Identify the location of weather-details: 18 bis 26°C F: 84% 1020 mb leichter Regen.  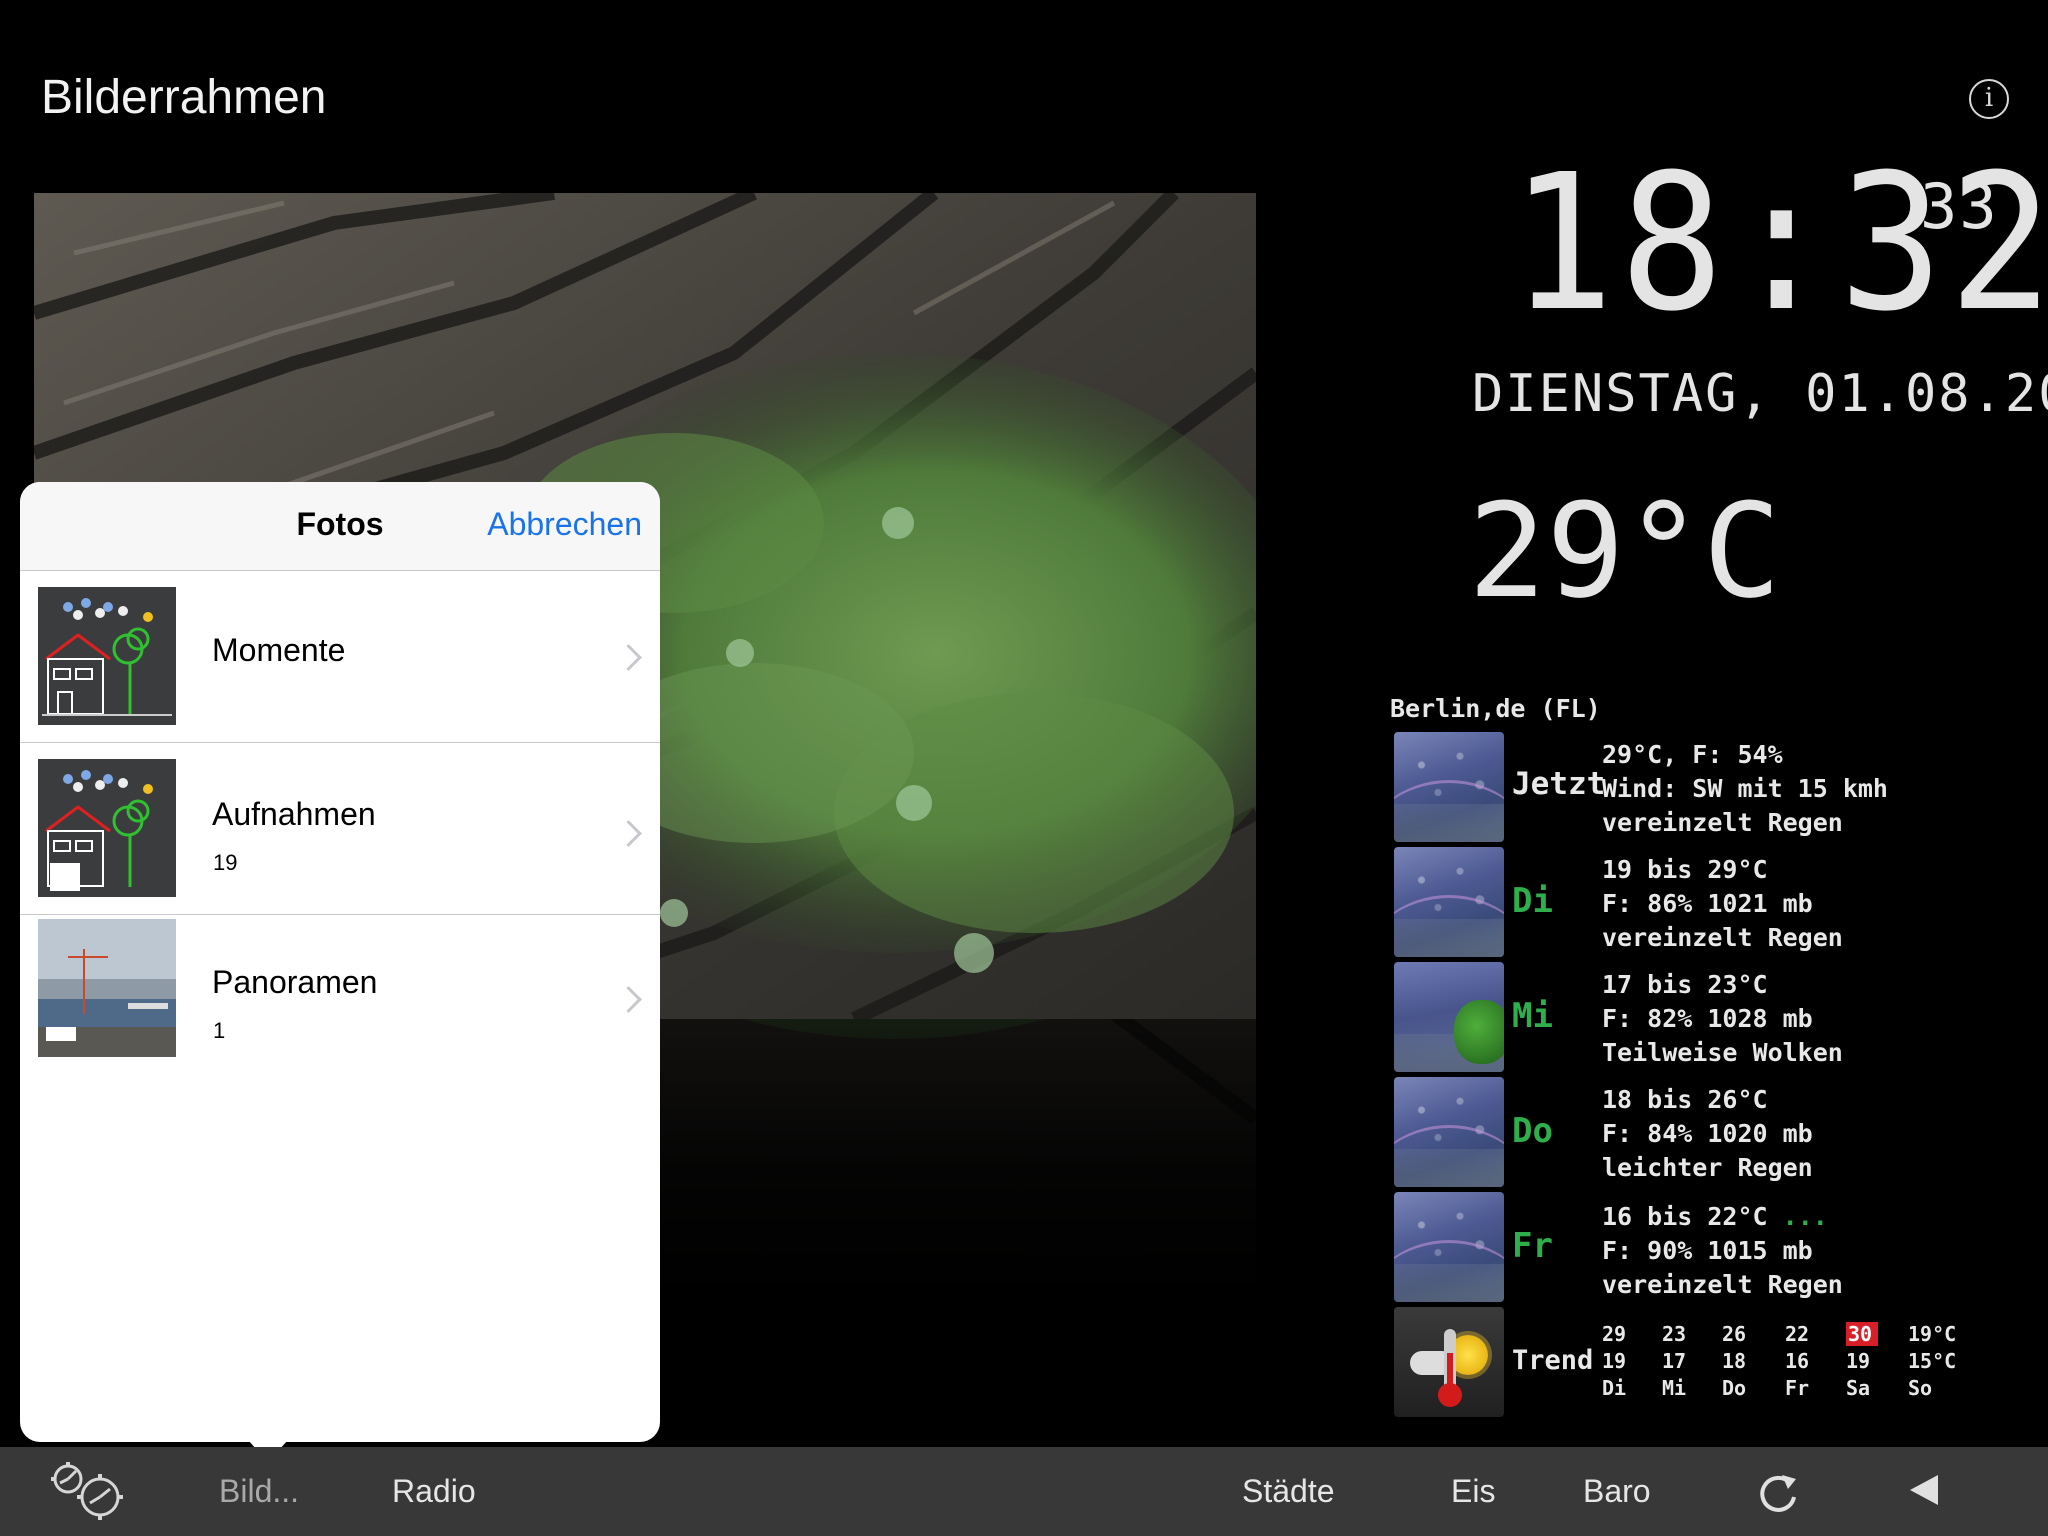
(1707, 1133).